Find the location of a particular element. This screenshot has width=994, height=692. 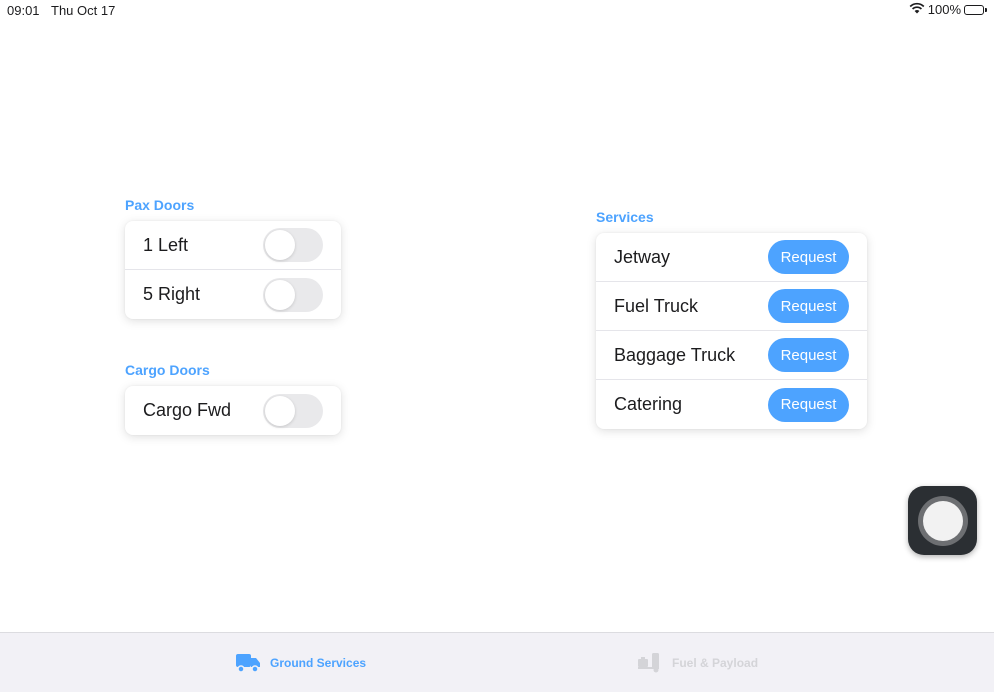

door-toggle-1-left is located at coordinates (293, 245).